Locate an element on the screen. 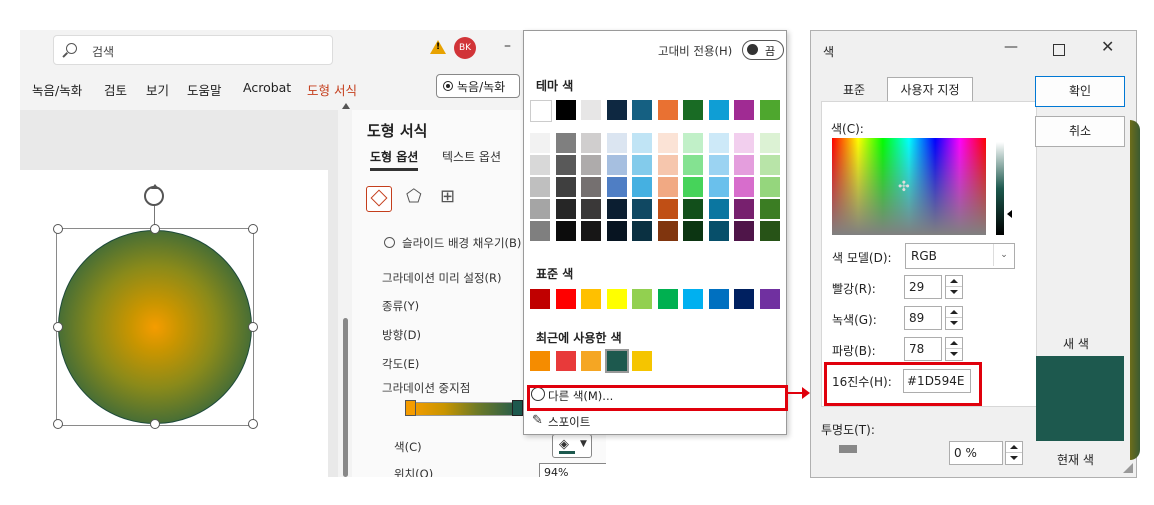  fill-line-icon is located at coordinates (379, 199).